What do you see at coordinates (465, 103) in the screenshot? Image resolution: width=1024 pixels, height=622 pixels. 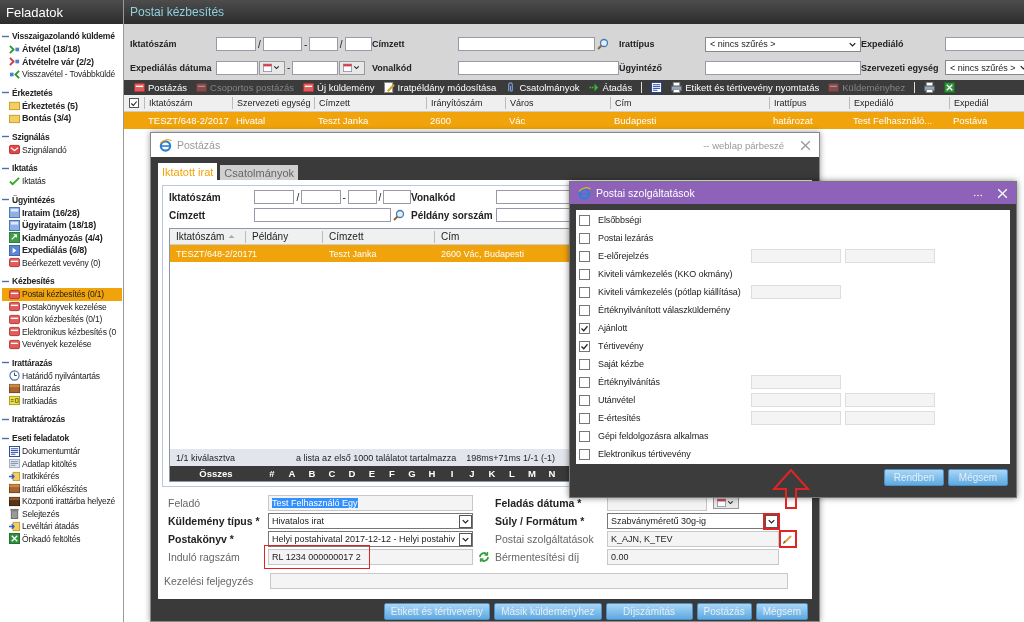 I see `column-header: Irányítószám` at bounding box center [465, 103].